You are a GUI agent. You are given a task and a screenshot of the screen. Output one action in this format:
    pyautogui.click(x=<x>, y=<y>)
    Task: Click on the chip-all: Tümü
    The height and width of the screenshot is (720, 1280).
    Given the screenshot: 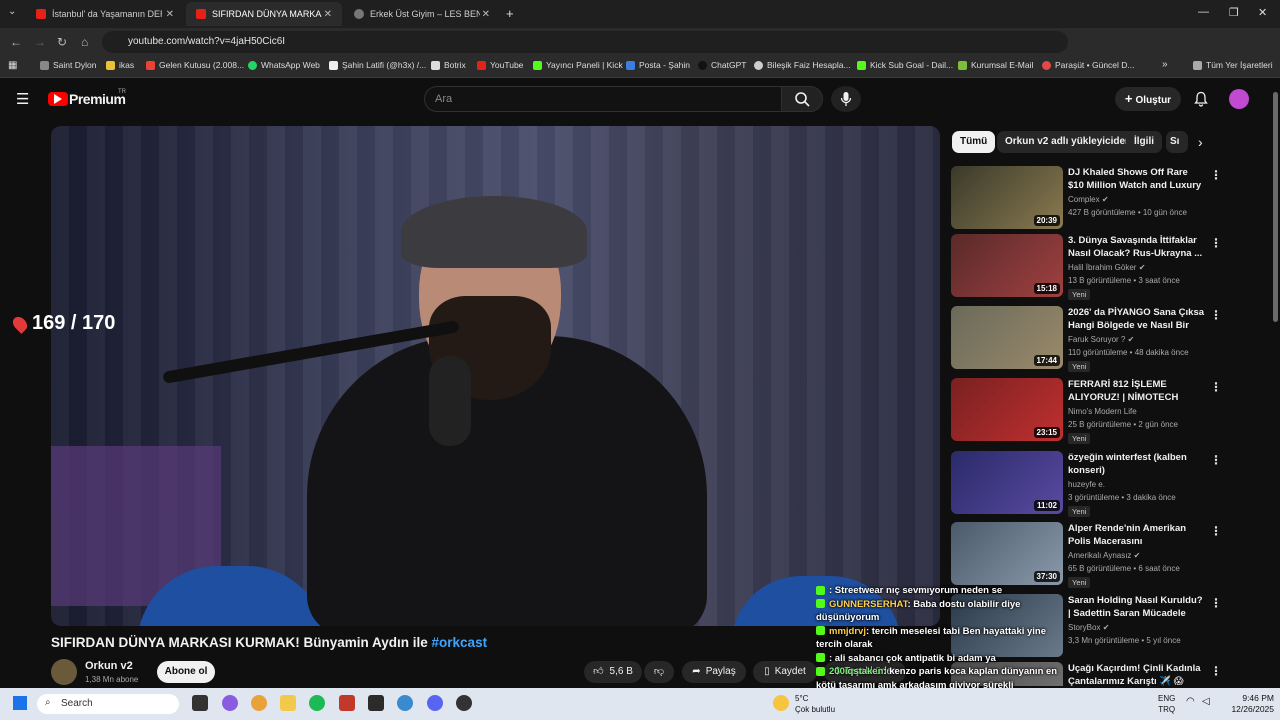 What is the action you would take?
    pyautogui.click(x=974, y=142)
    